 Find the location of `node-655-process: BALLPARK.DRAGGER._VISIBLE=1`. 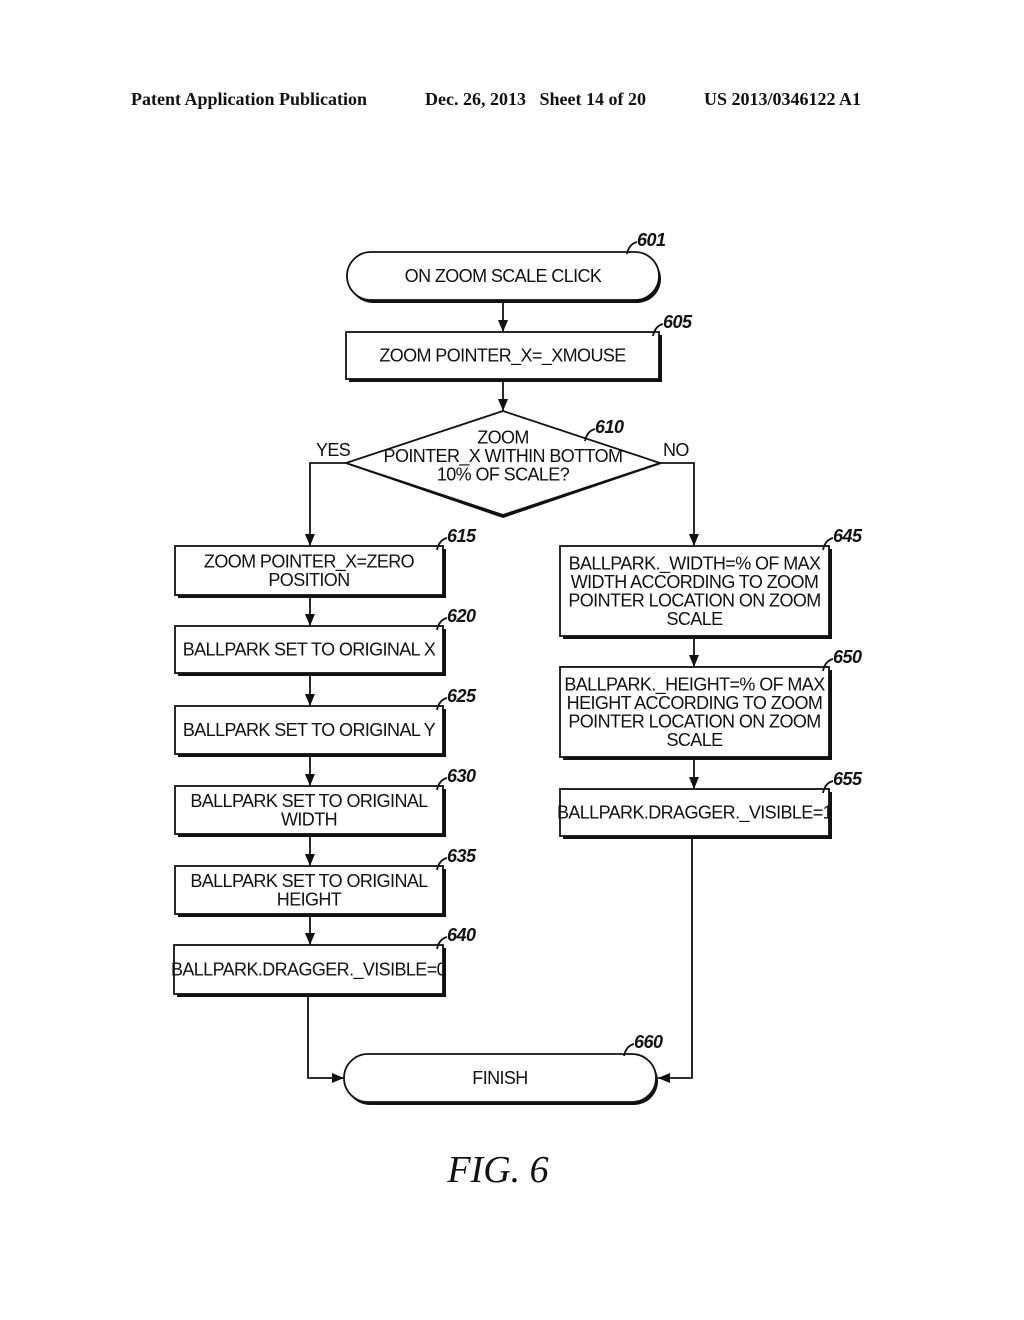

node-655-process: BALLPARK.DRAGGER._VISIBLE=1 is located at coordinates (695, 813).